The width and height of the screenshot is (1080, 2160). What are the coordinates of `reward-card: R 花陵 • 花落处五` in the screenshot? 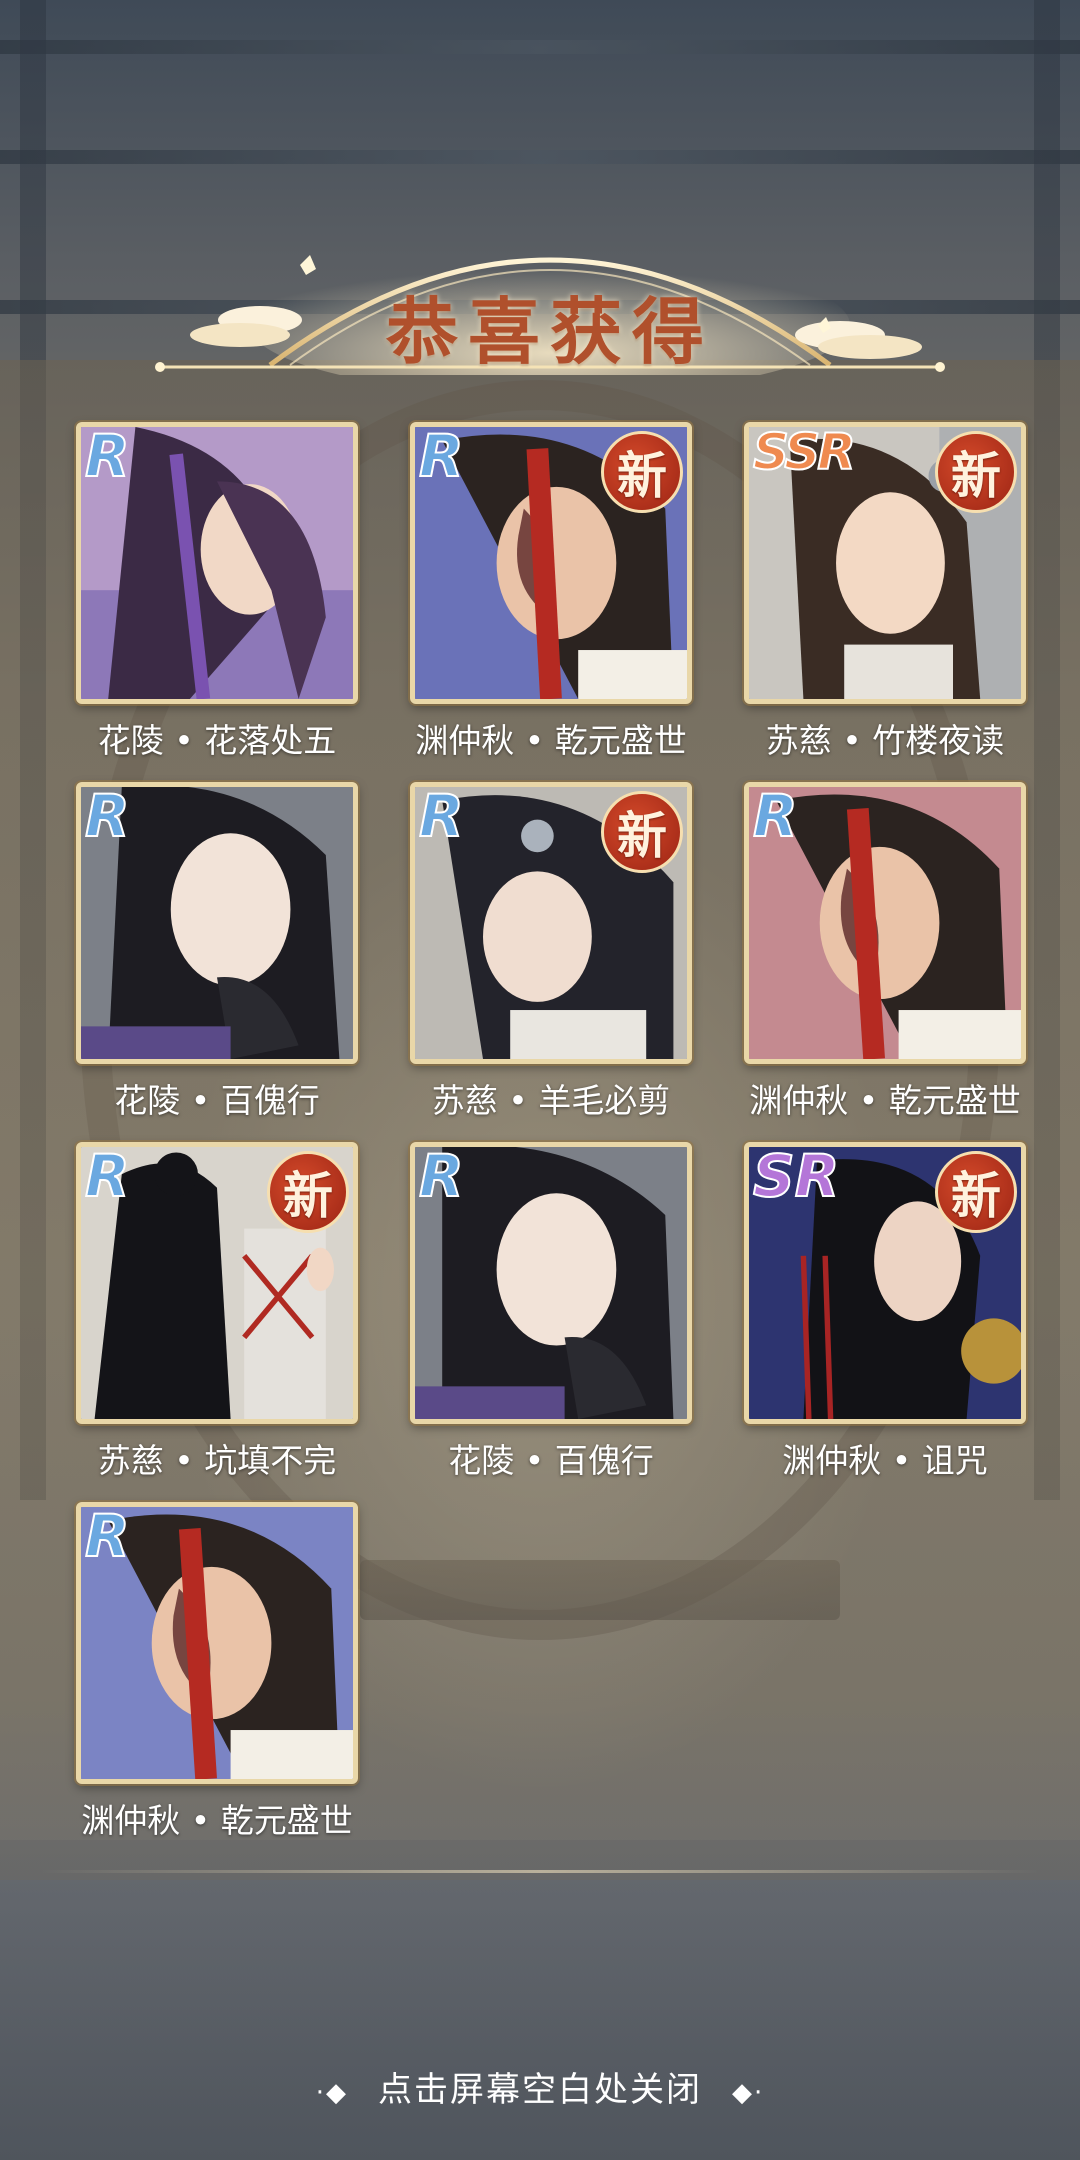 It's located at (217, 592).